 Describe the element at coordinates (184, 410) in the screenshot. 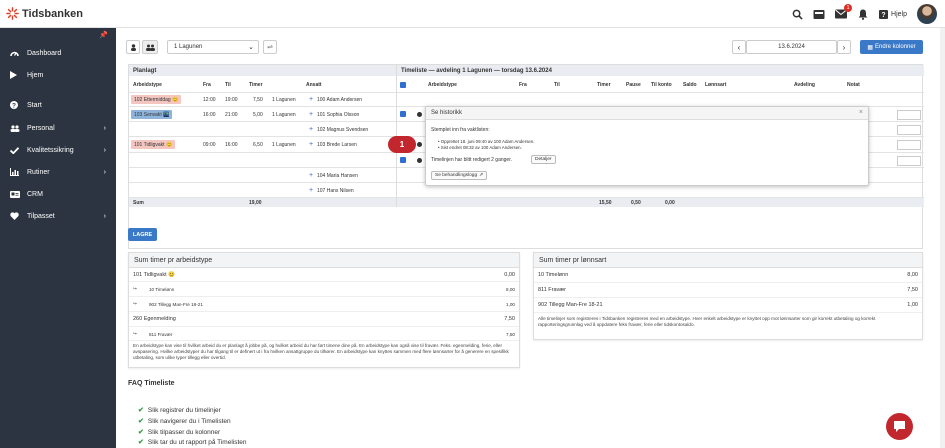

I see `faq-link-label: Slik registrer du timelinjer` at that location.